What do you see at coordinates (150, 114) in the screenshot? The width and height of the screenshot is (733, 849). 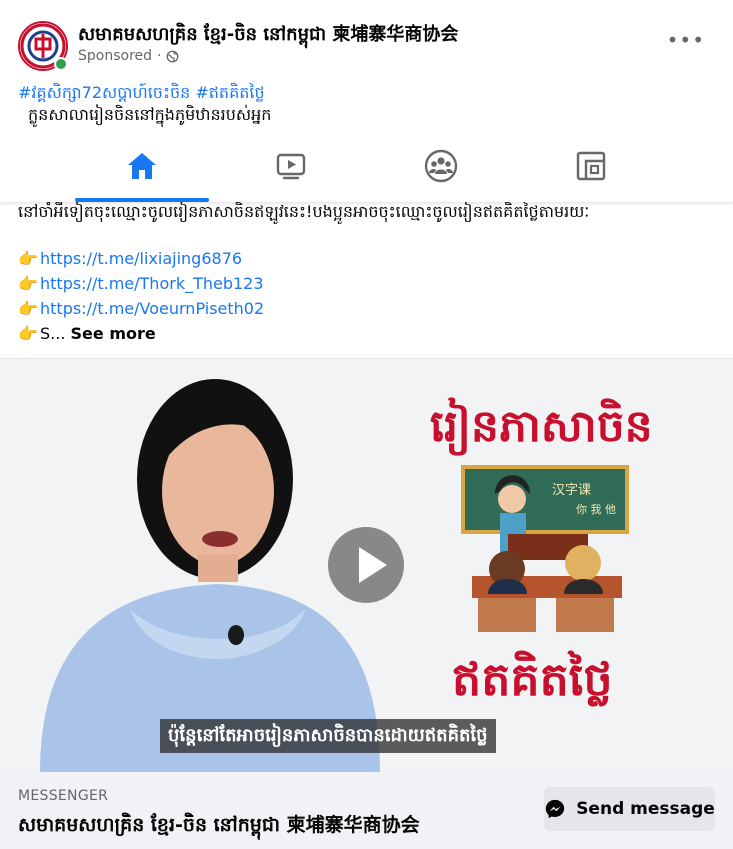 I see `post-text-line: ក្លូនសាលារៀនចិននៅក្នុងភូមិឋានរបស់អ្នក` at bounding box center [150, 114].